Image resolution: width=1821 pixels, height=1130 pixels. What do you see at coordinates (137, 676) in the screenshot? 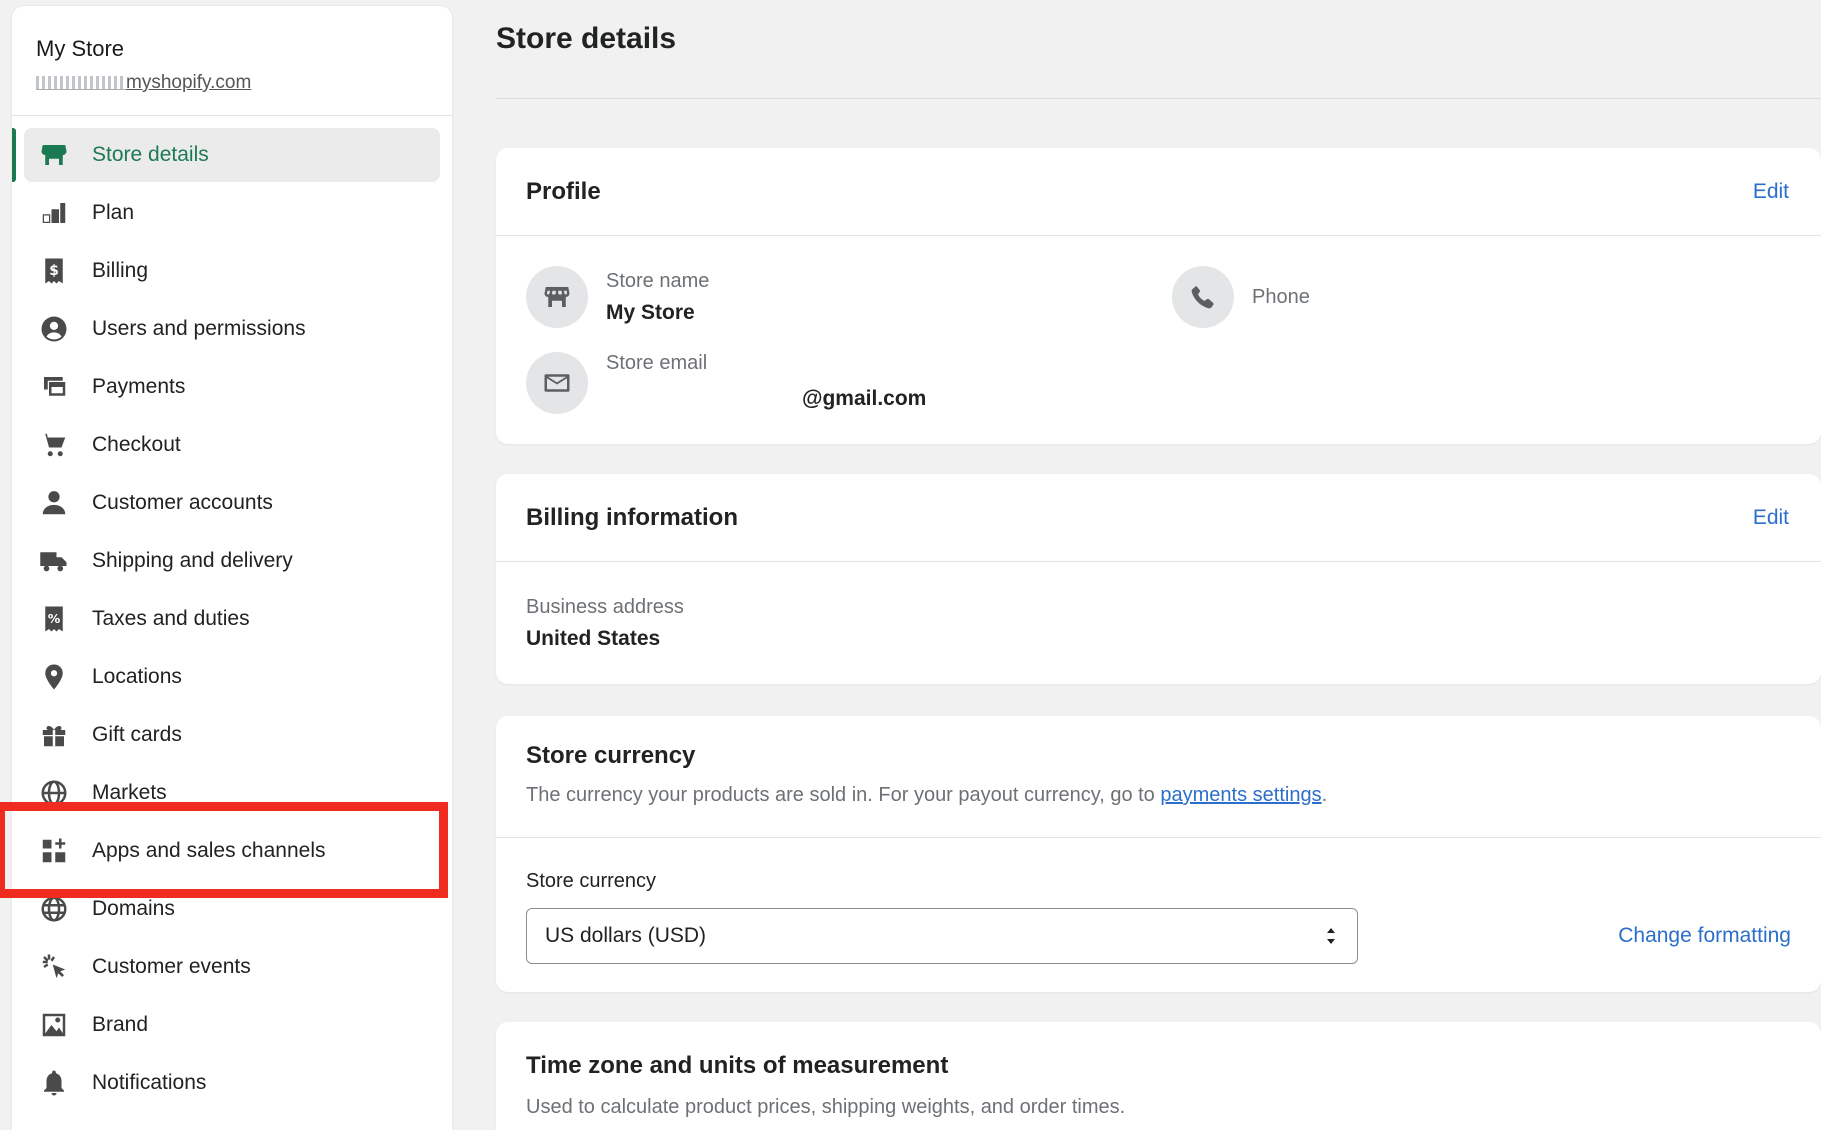
I see `sidebar-item-label: Locations` at bounding box center [137, 676].